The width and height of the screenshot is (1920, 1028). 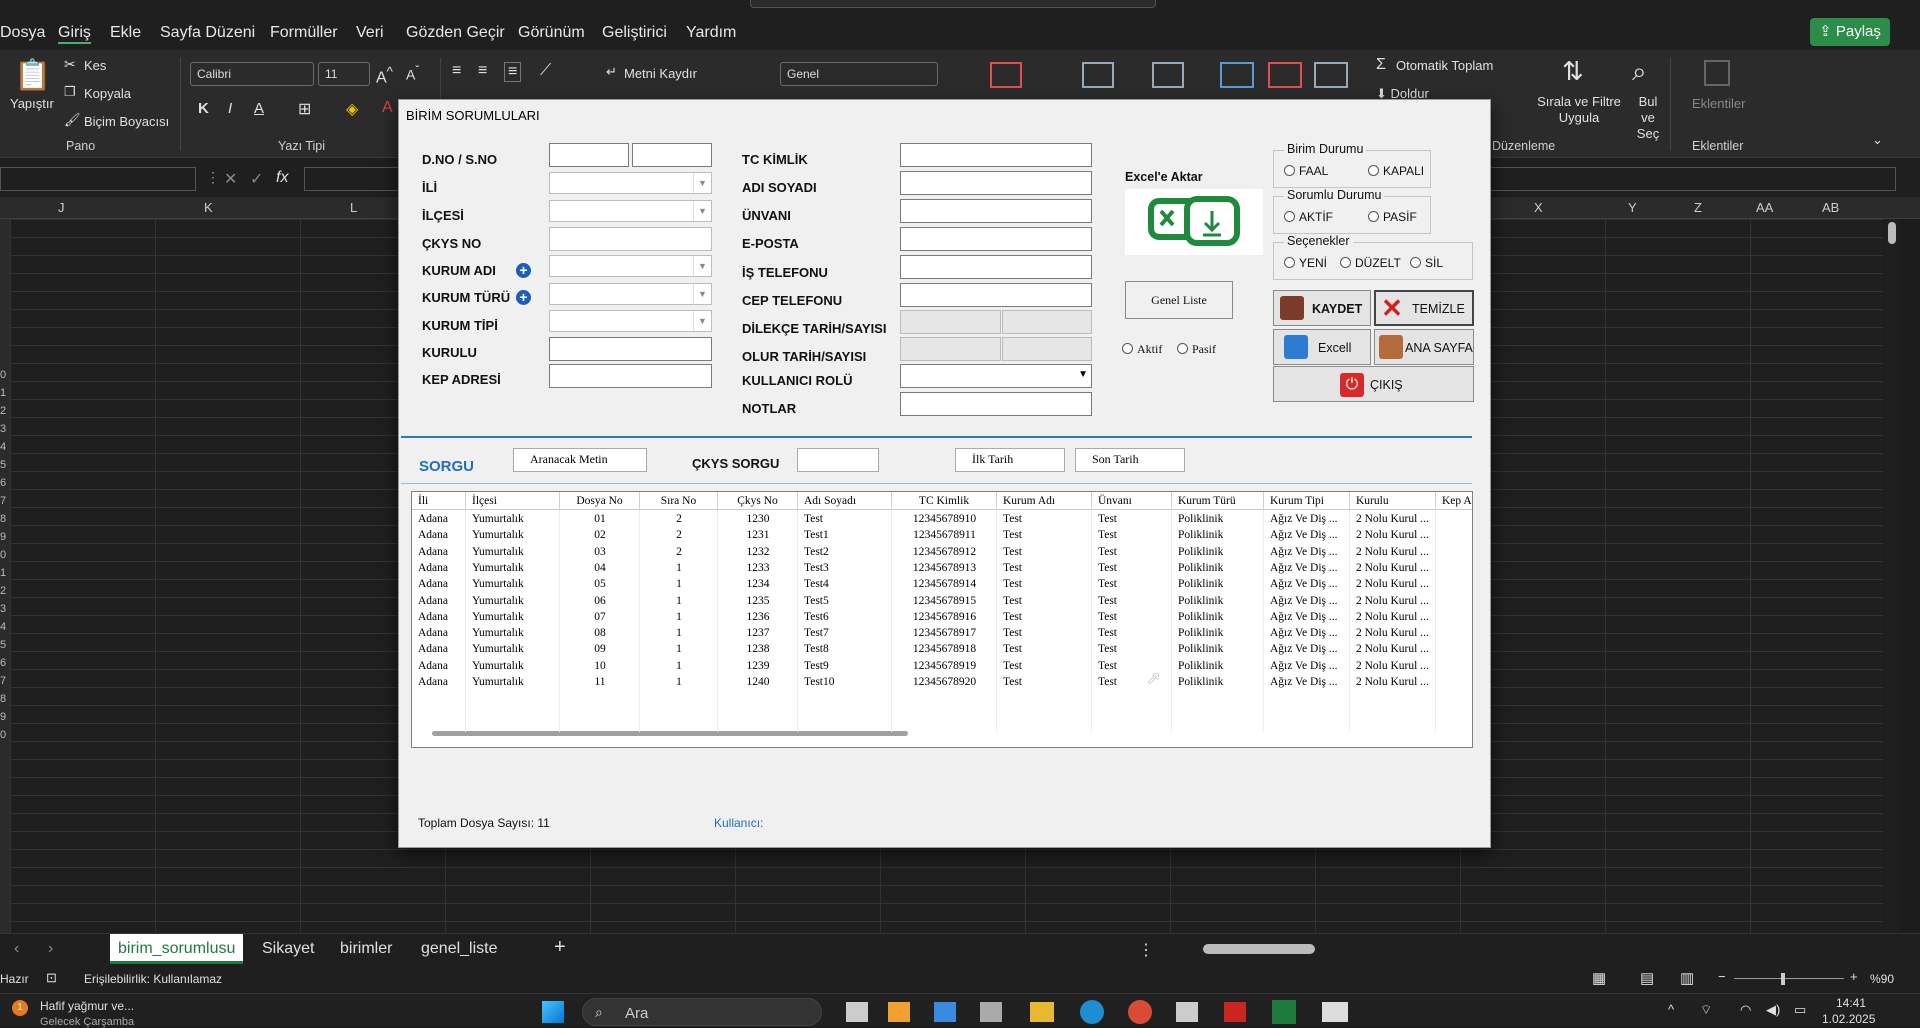 What do you see at coordinates (1671, 1009) in the screenshot?
I see `tray-chevron-icon: ^` at bounding box center [1671, 1009].